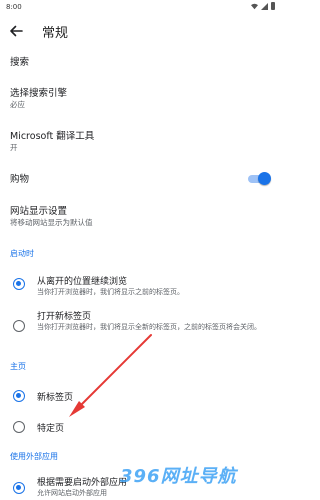 Image resolution: width=320 pixels, height=500 pixels. What do you see at coordinates (14, 7) in the screenshot?
I see `status-time: 8:00` at bounding box center [14, 7].